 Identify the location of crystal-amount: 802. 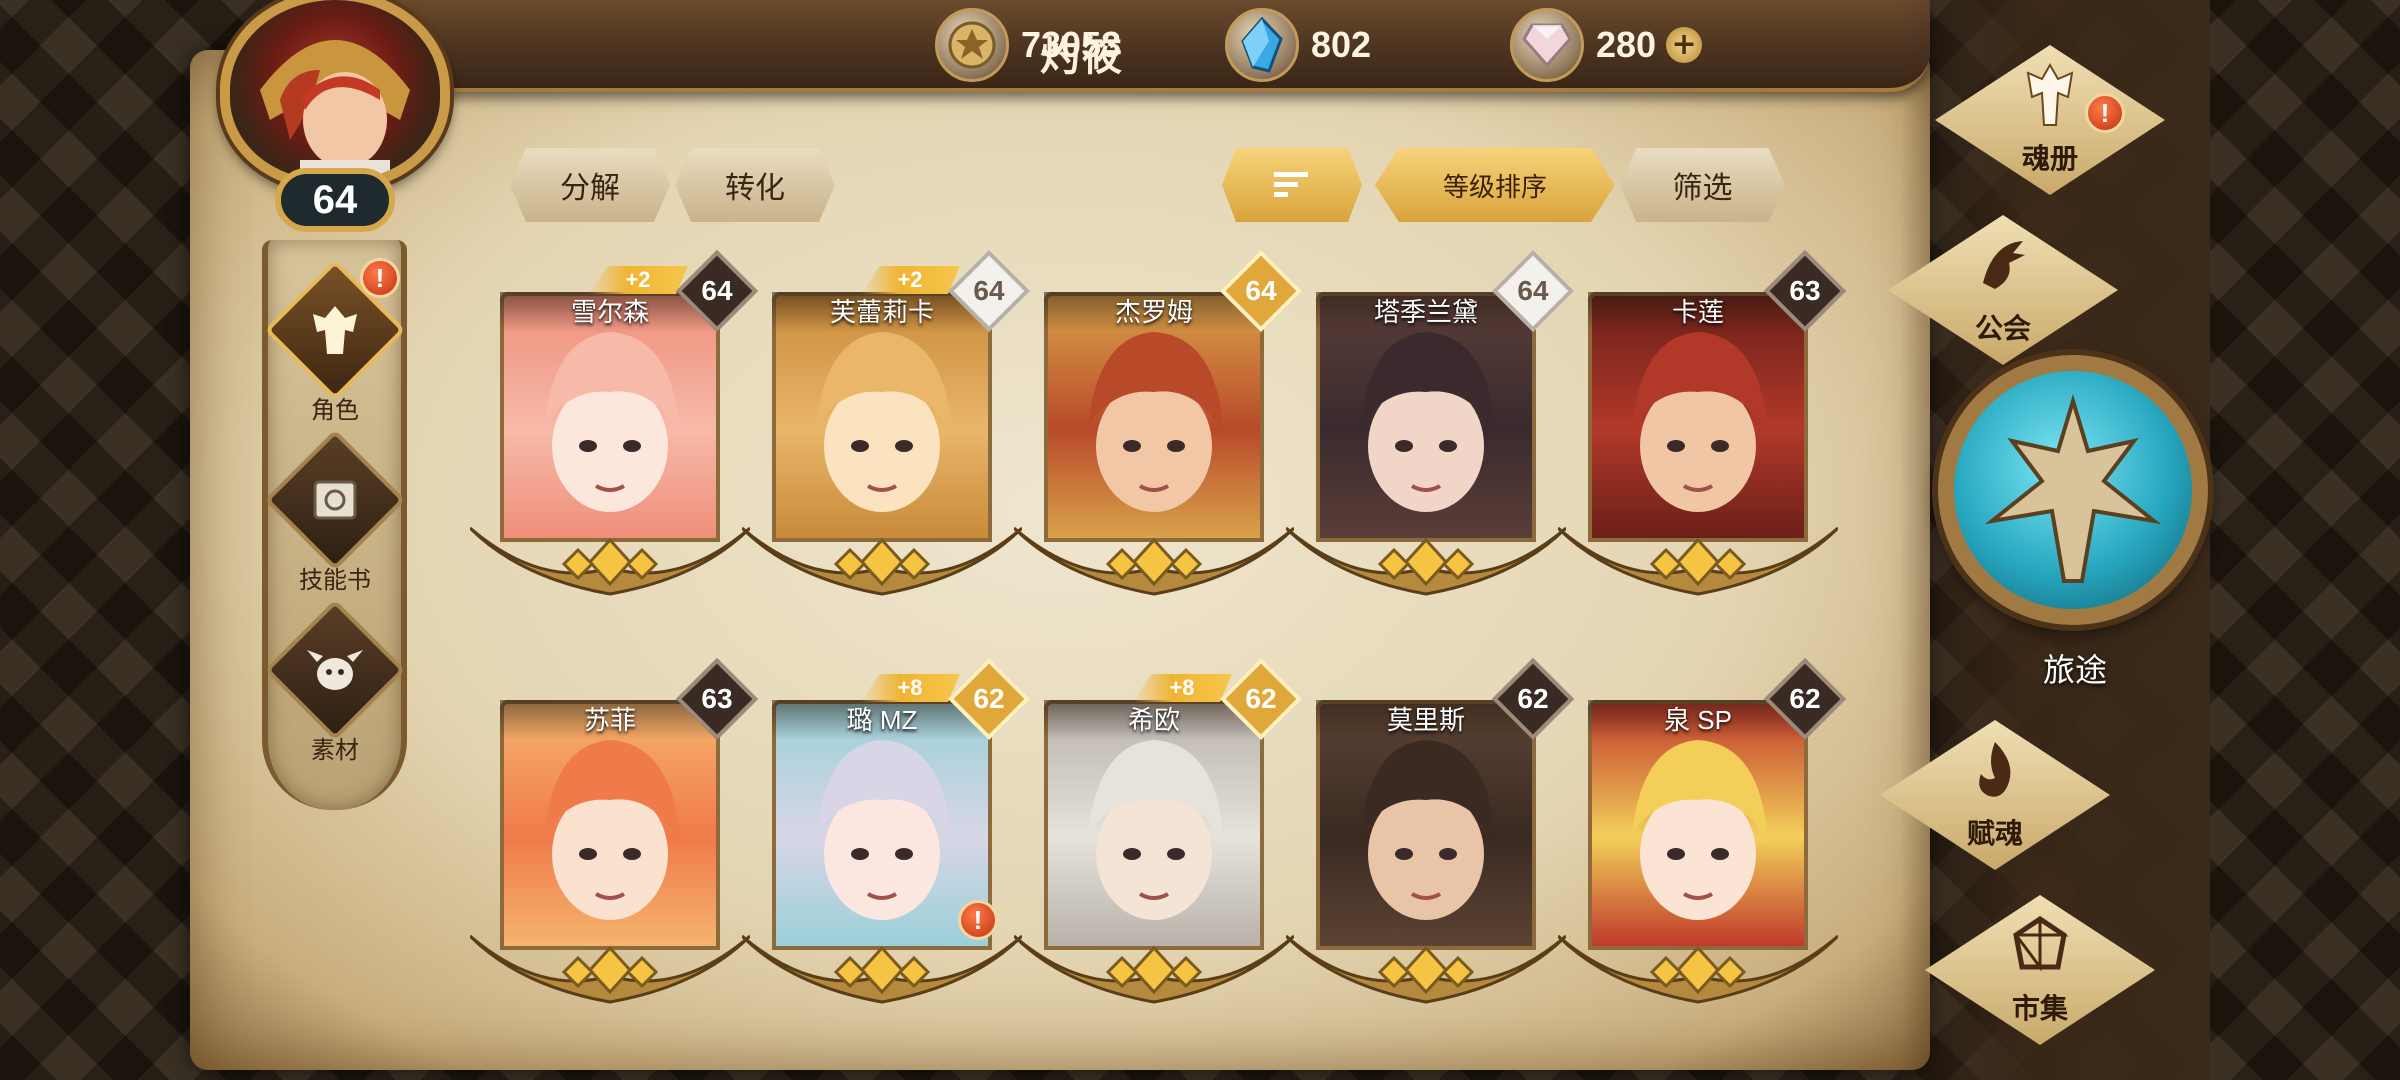
(1341, 44).